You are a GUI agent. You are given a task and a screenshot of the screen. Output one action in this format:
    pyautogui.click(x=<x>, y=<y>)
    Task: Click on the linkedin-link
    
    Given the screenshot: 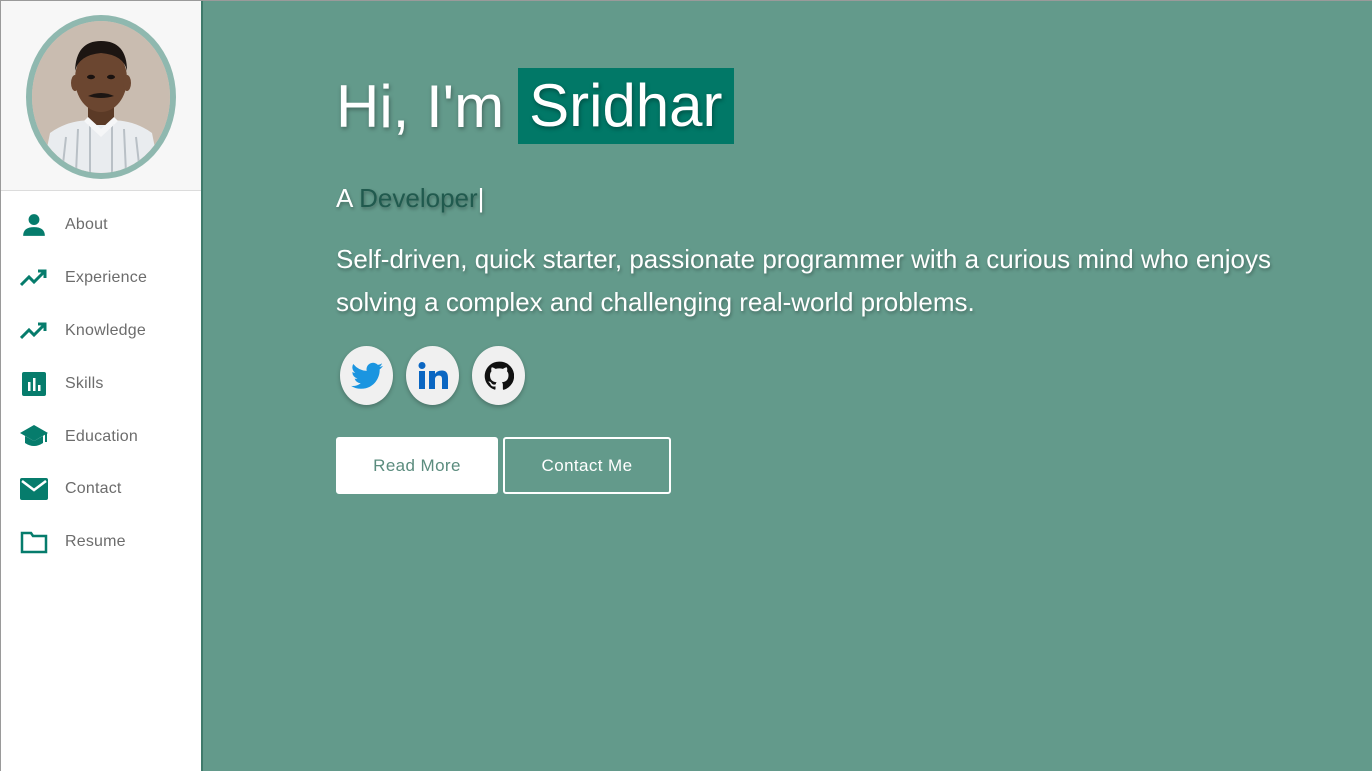 What is the action you would take?
    pyautogui.click(x=432, y=375)
    